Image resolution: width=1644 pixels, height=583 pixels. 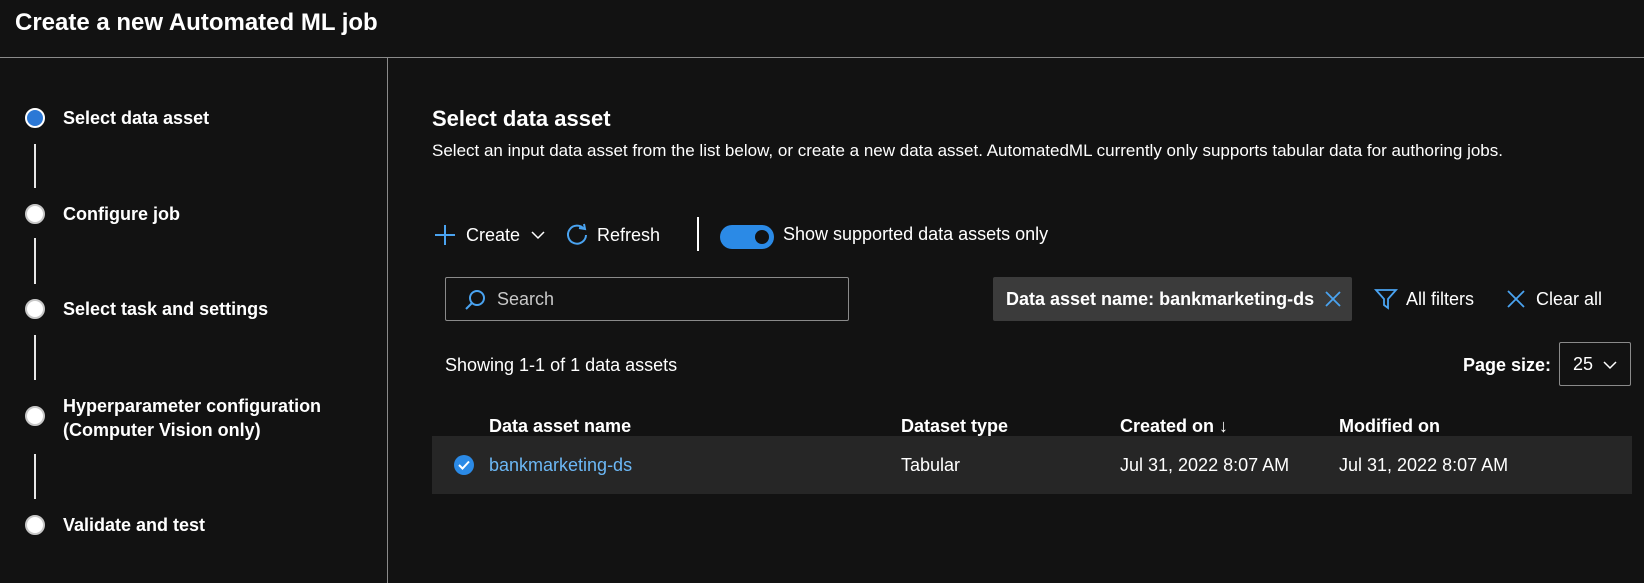 I want to click on search-icon, so click(x=475, y=300).